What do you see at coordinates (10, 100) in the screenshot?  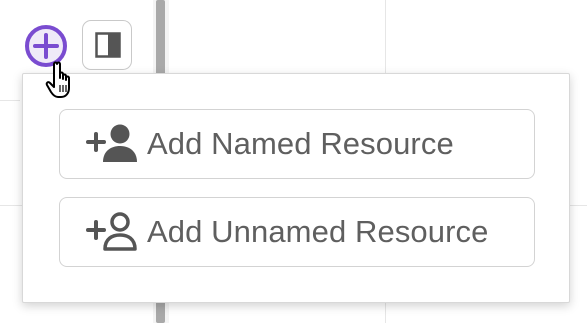 I see `grid-line` at bounding box center [10, 100].